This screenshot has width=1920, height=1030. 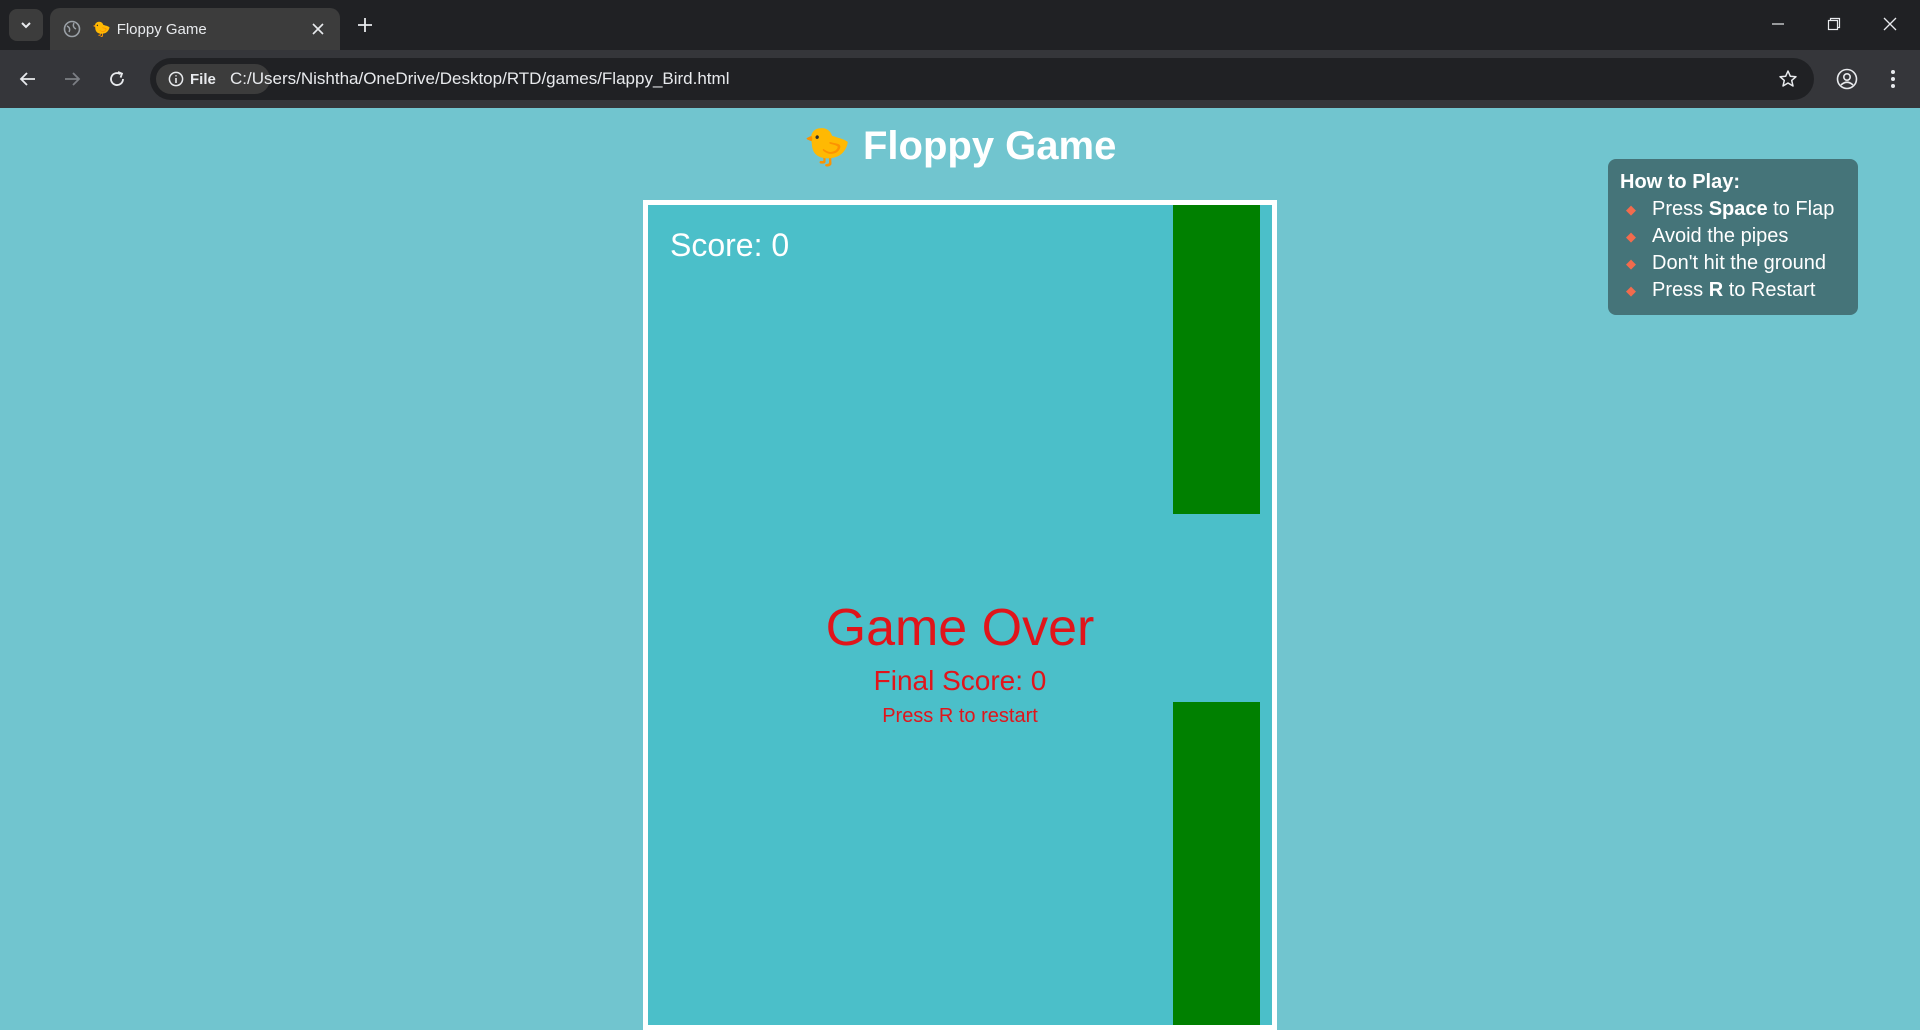 I want to click on instruction-key: Space, so click(x=1738, y=209).